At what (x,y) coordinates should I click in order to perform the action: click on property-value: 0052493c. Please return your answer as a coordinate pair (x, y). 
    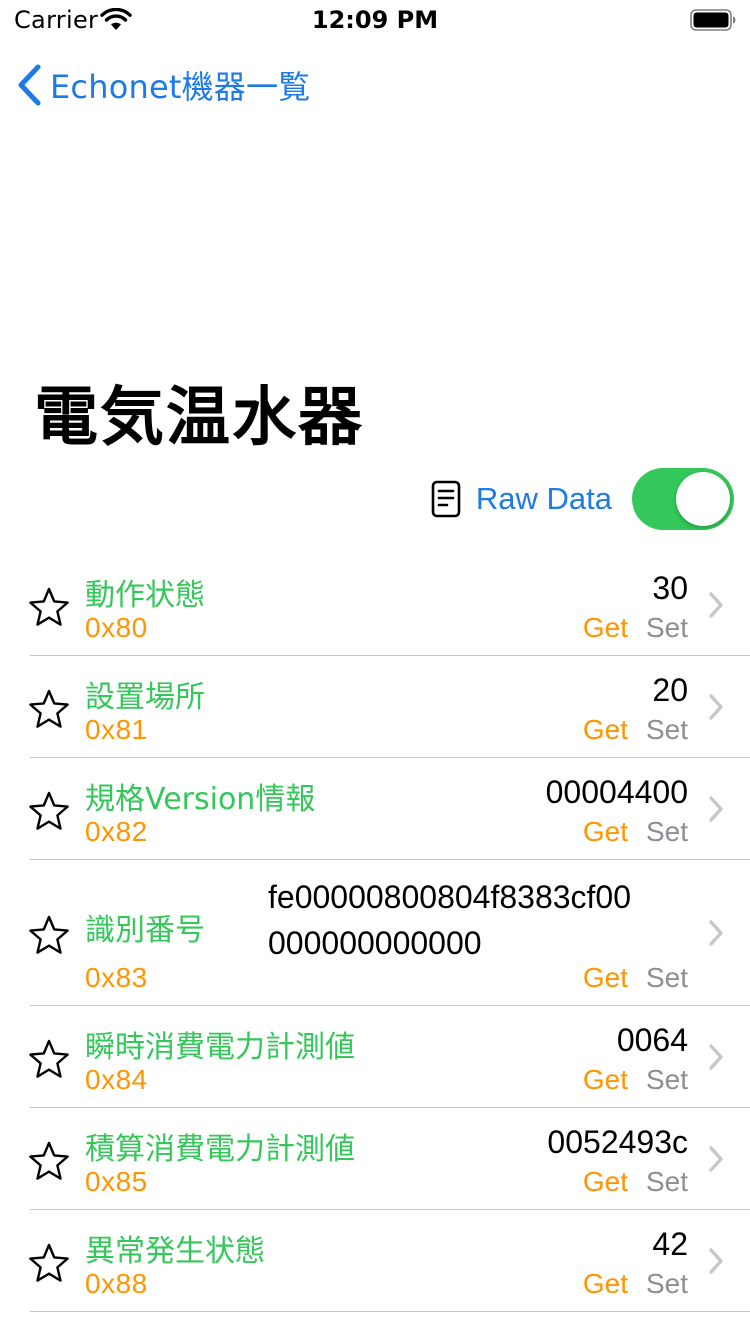
    Looking at the image, I should click on (617, 1142).